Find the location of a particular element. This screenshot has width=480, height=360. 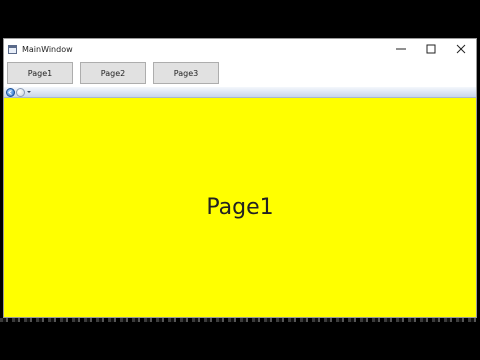

close-icon is located at coordinates (461, 49).